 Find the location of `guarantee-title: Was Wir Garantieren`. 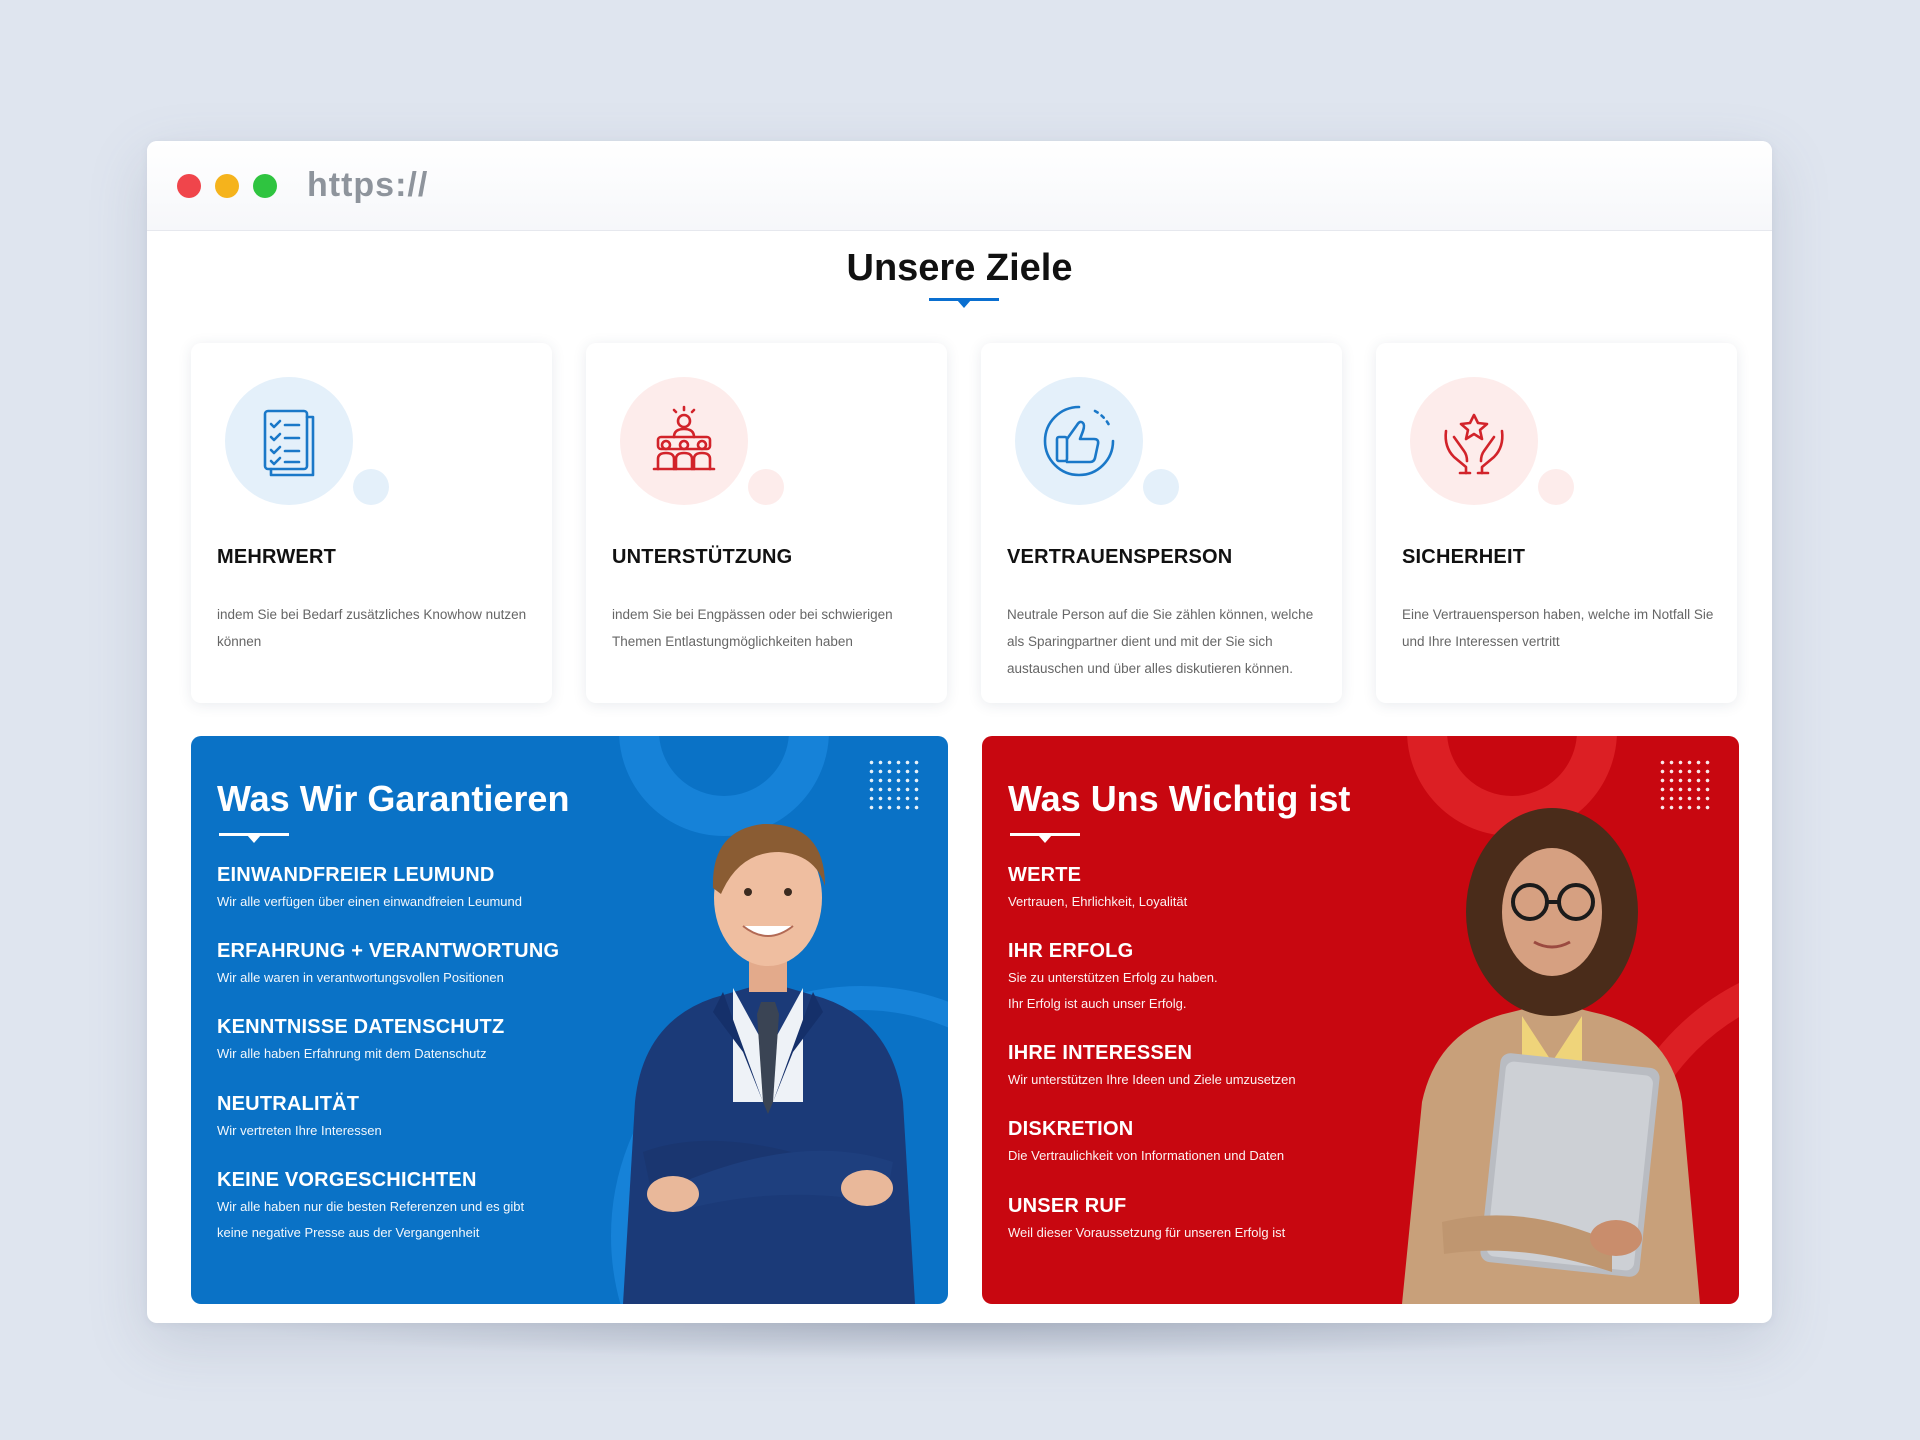

guarantee-title: Was Wir Garantieren is located at coordinates (393, 798).